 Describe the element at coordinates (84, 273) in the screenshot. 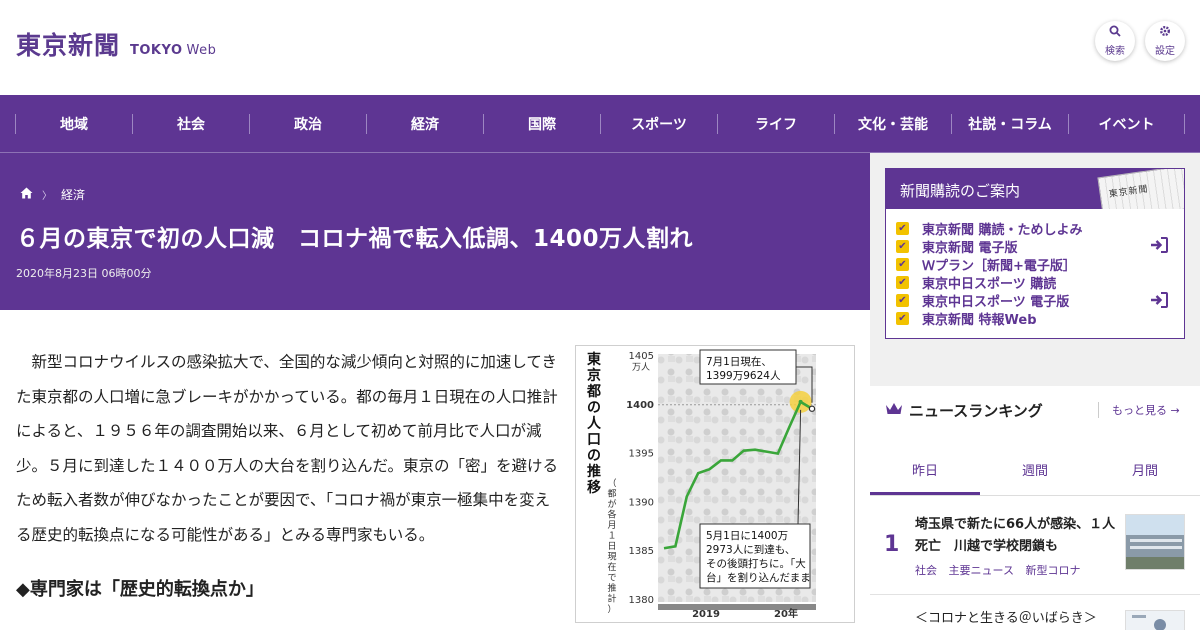

I see `article-date: 2020年8月23日 06時00分` at that location.